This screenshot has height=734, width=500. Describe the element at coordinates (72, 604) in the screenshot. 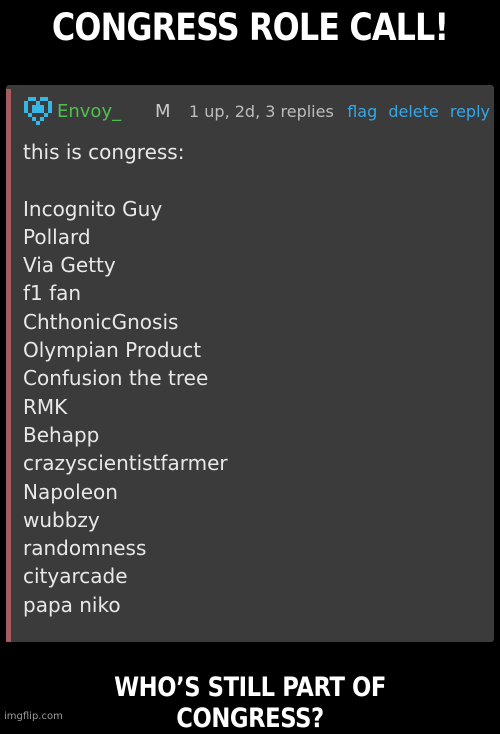

I see `member-name: papa niko` at that location.